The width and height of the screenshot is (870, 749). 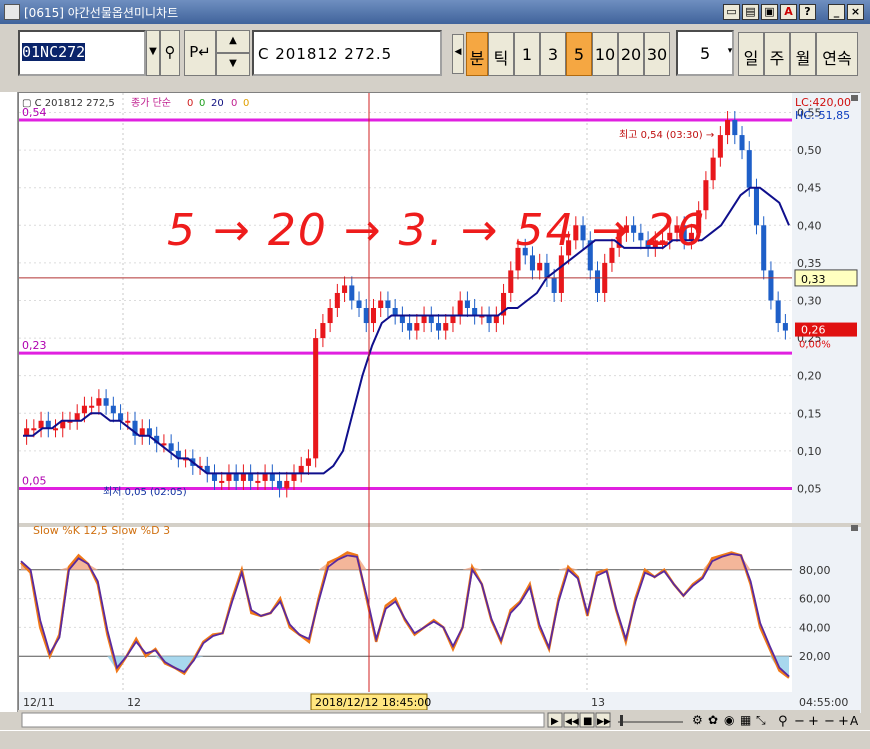 What do you see at coordinates (809, 263) in the screenshot?
I see `price-tick-label: 0,35` at bounding box center [809, 263].